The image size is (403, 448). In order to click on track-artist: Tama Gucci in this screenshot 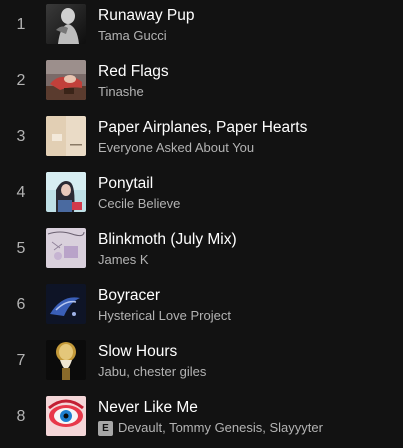, I will do `click(132, 36)`.